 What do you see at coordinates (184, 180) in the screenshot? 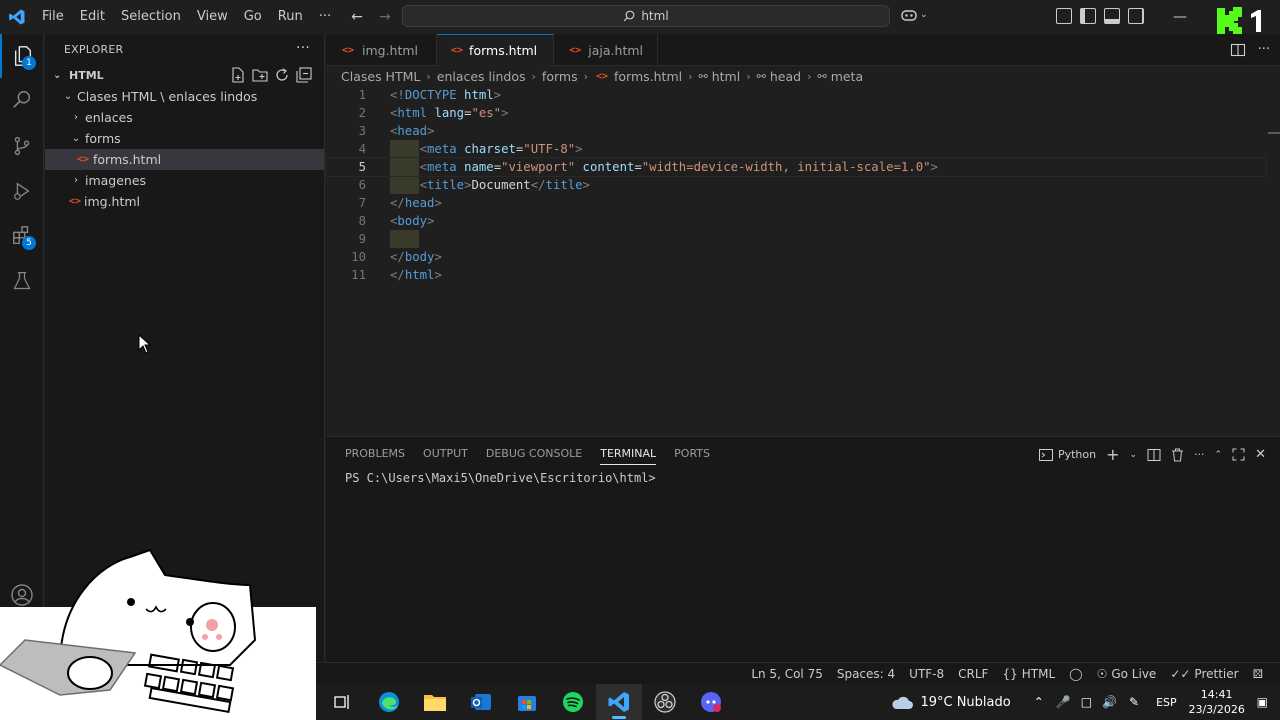
I see `tree-folder-imagenes: › imagenes` at bounding box center [184, 180].